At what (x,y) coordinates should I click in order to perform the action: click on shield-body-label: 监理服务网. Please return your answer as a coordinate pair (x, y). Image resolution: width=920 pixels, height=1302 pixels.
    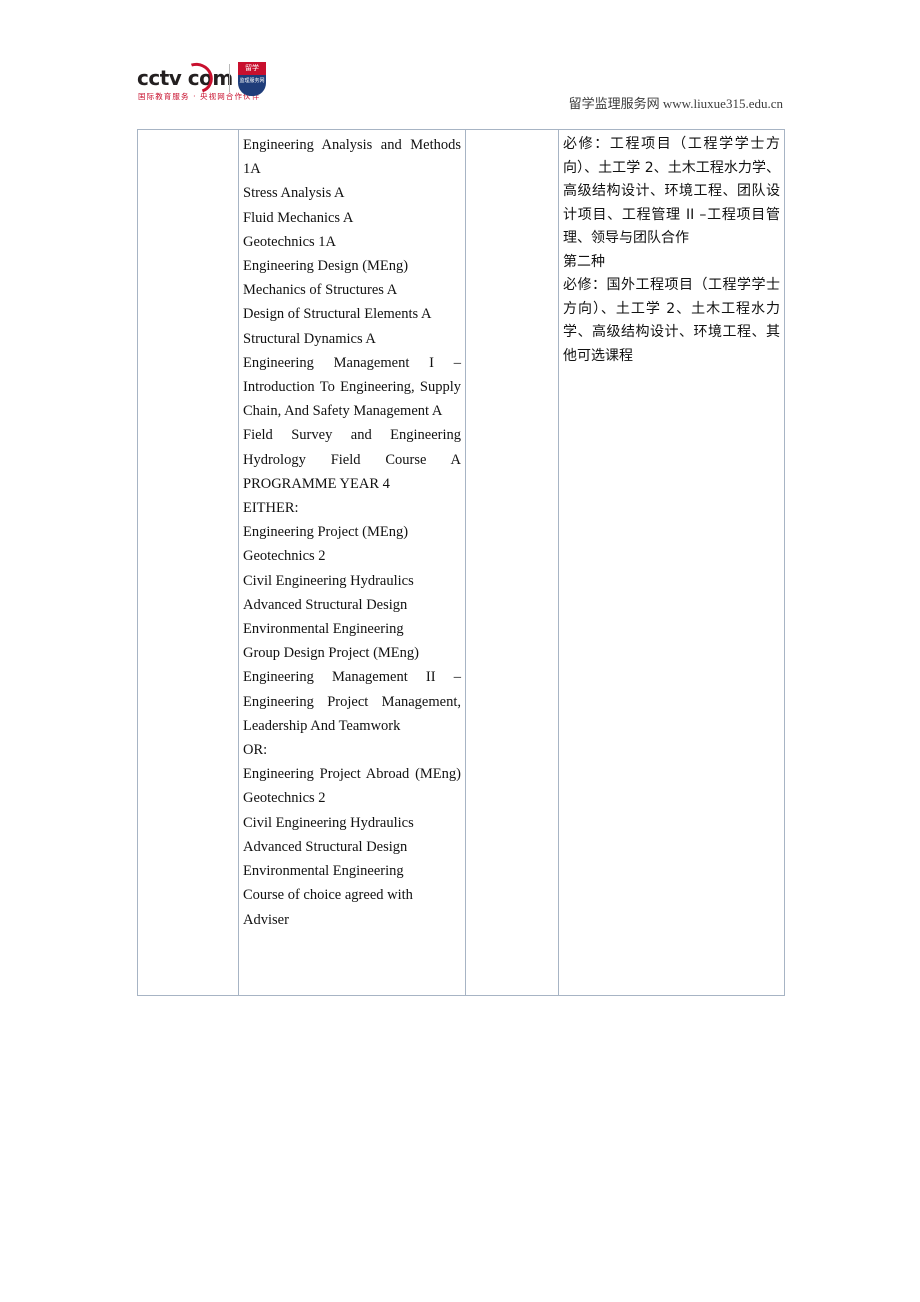
    Looking at the image, I should click on (252, 85).